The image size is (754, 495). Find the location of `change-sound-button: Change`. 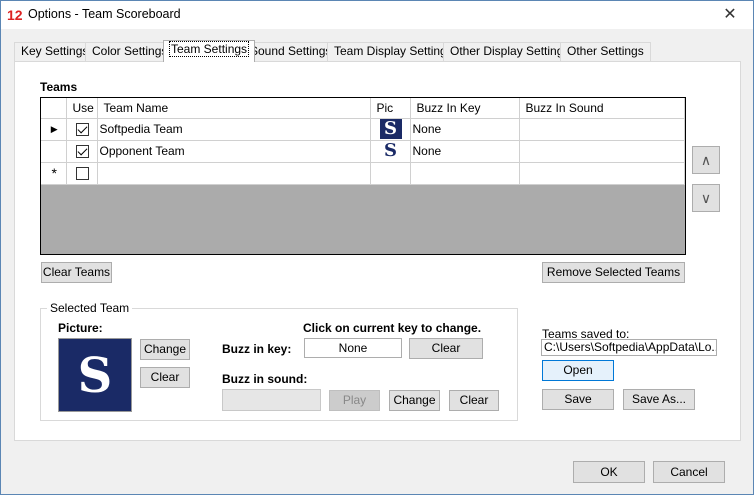

change-sound-button: Change is located at coordinates (414, 400).